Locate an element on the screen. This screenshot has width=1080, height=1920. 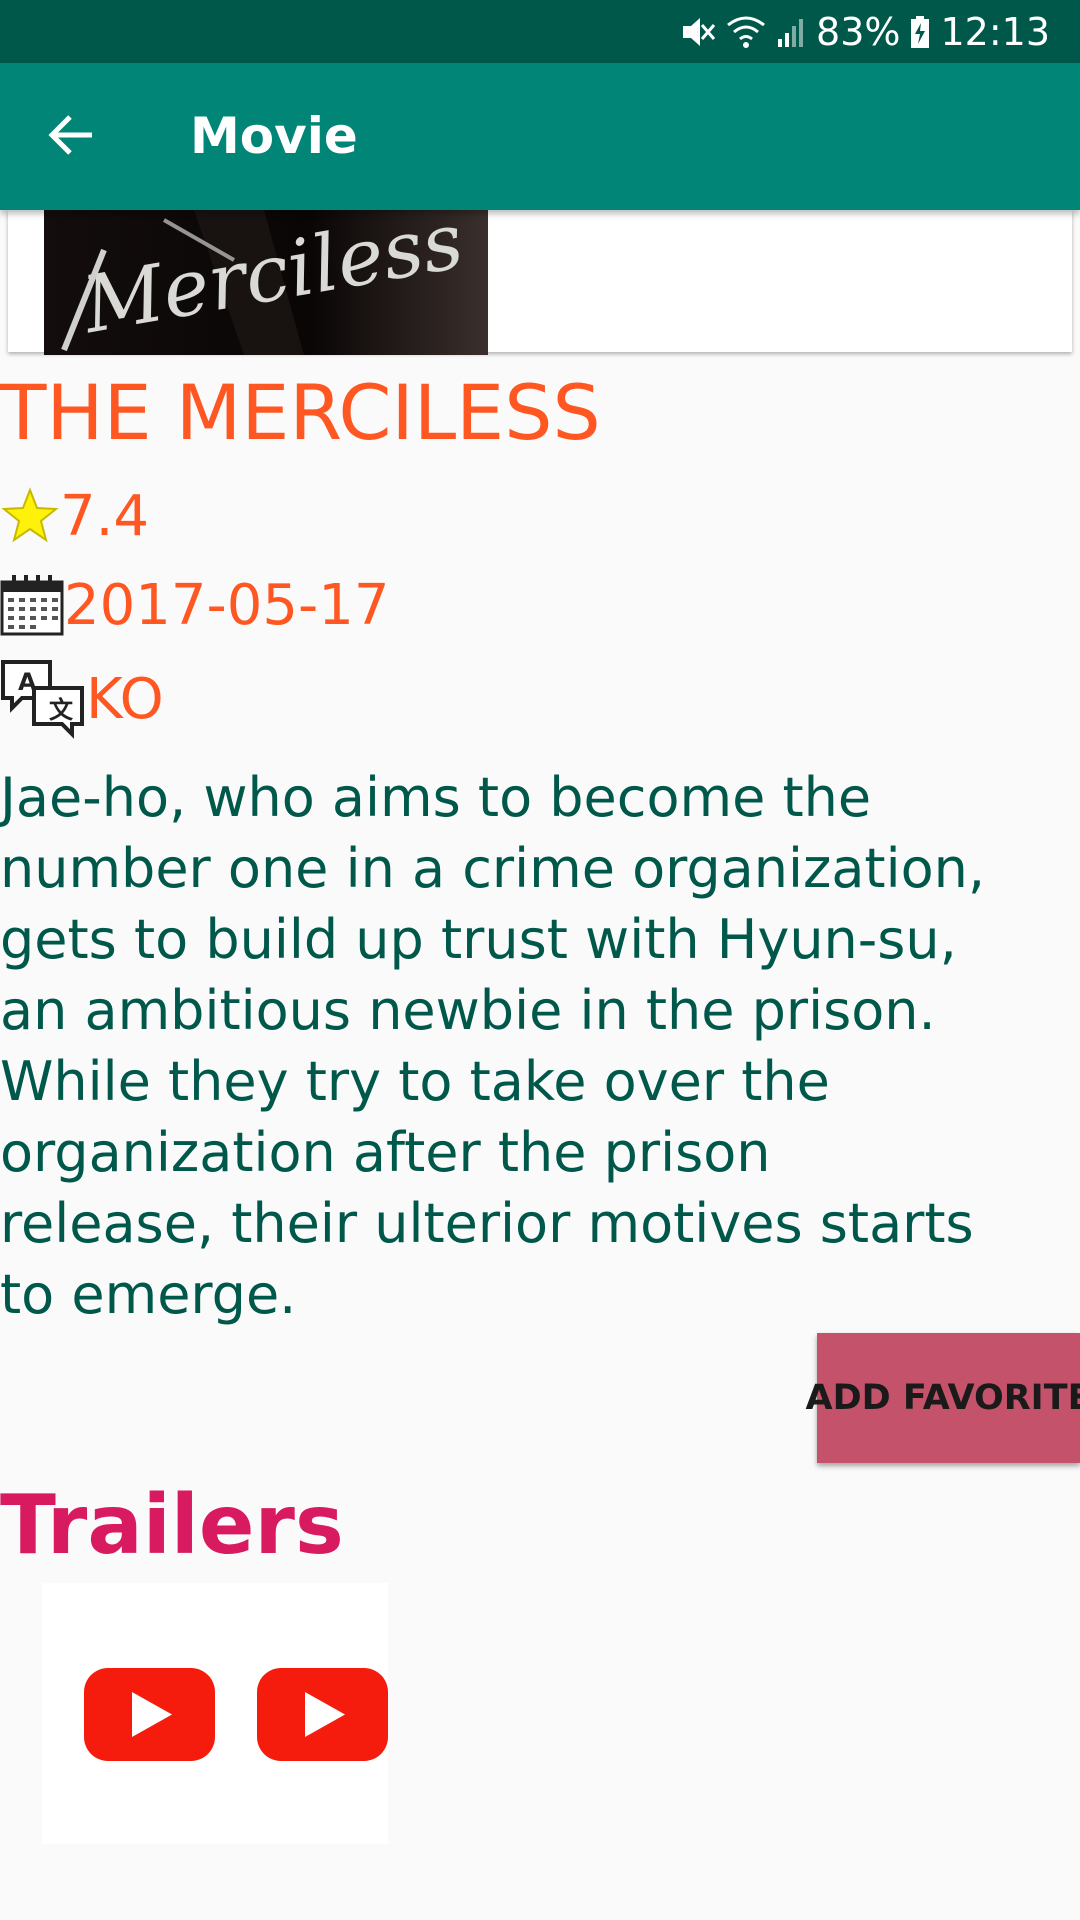
arrow-back-icon is located at coordinates (72, 137).